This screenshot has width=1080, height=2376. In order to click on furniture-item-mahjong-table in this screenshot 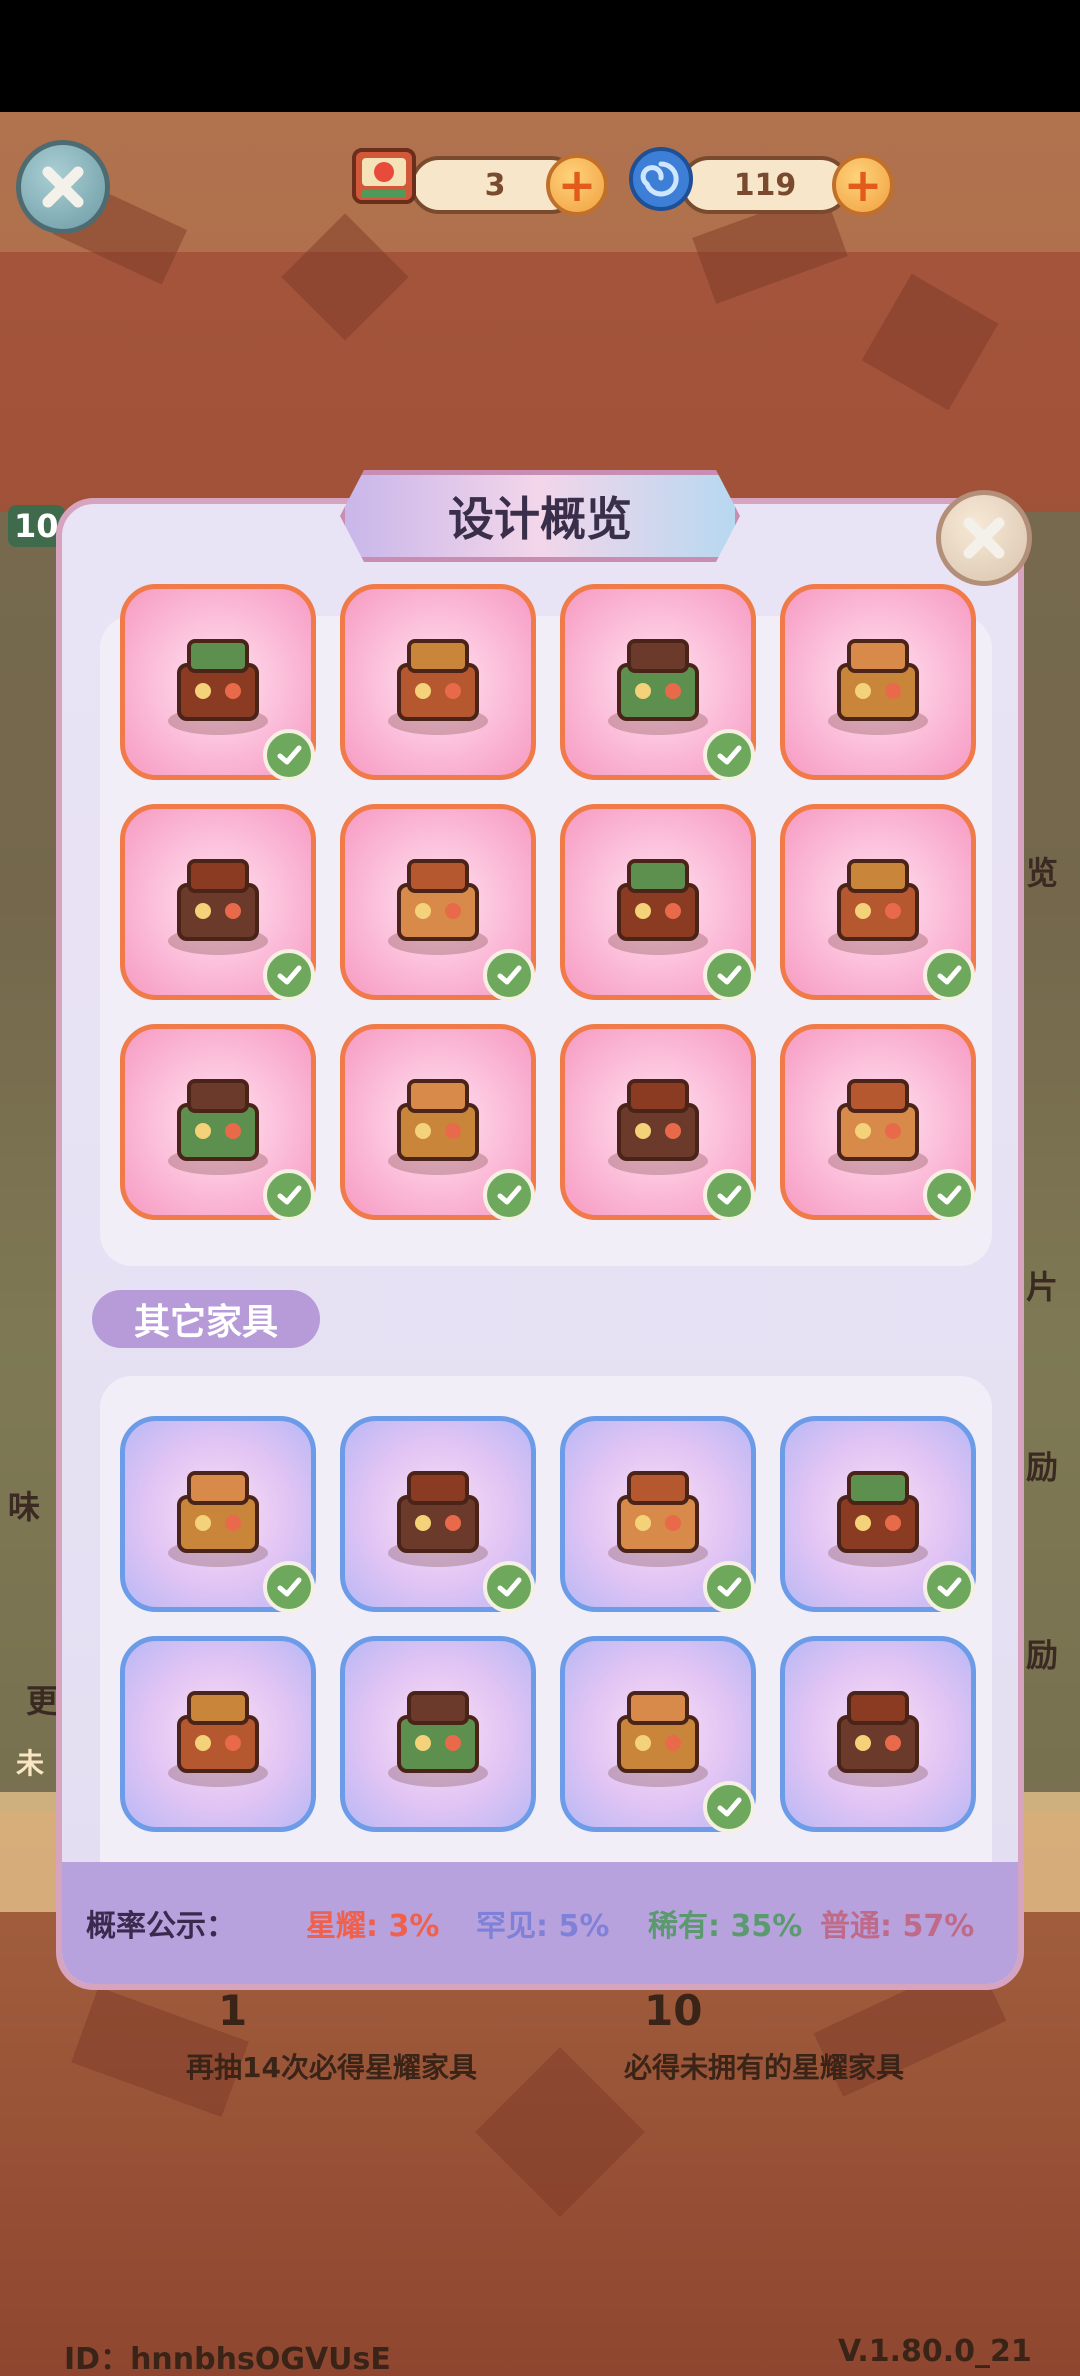, I will do `click(218, 1122)`.